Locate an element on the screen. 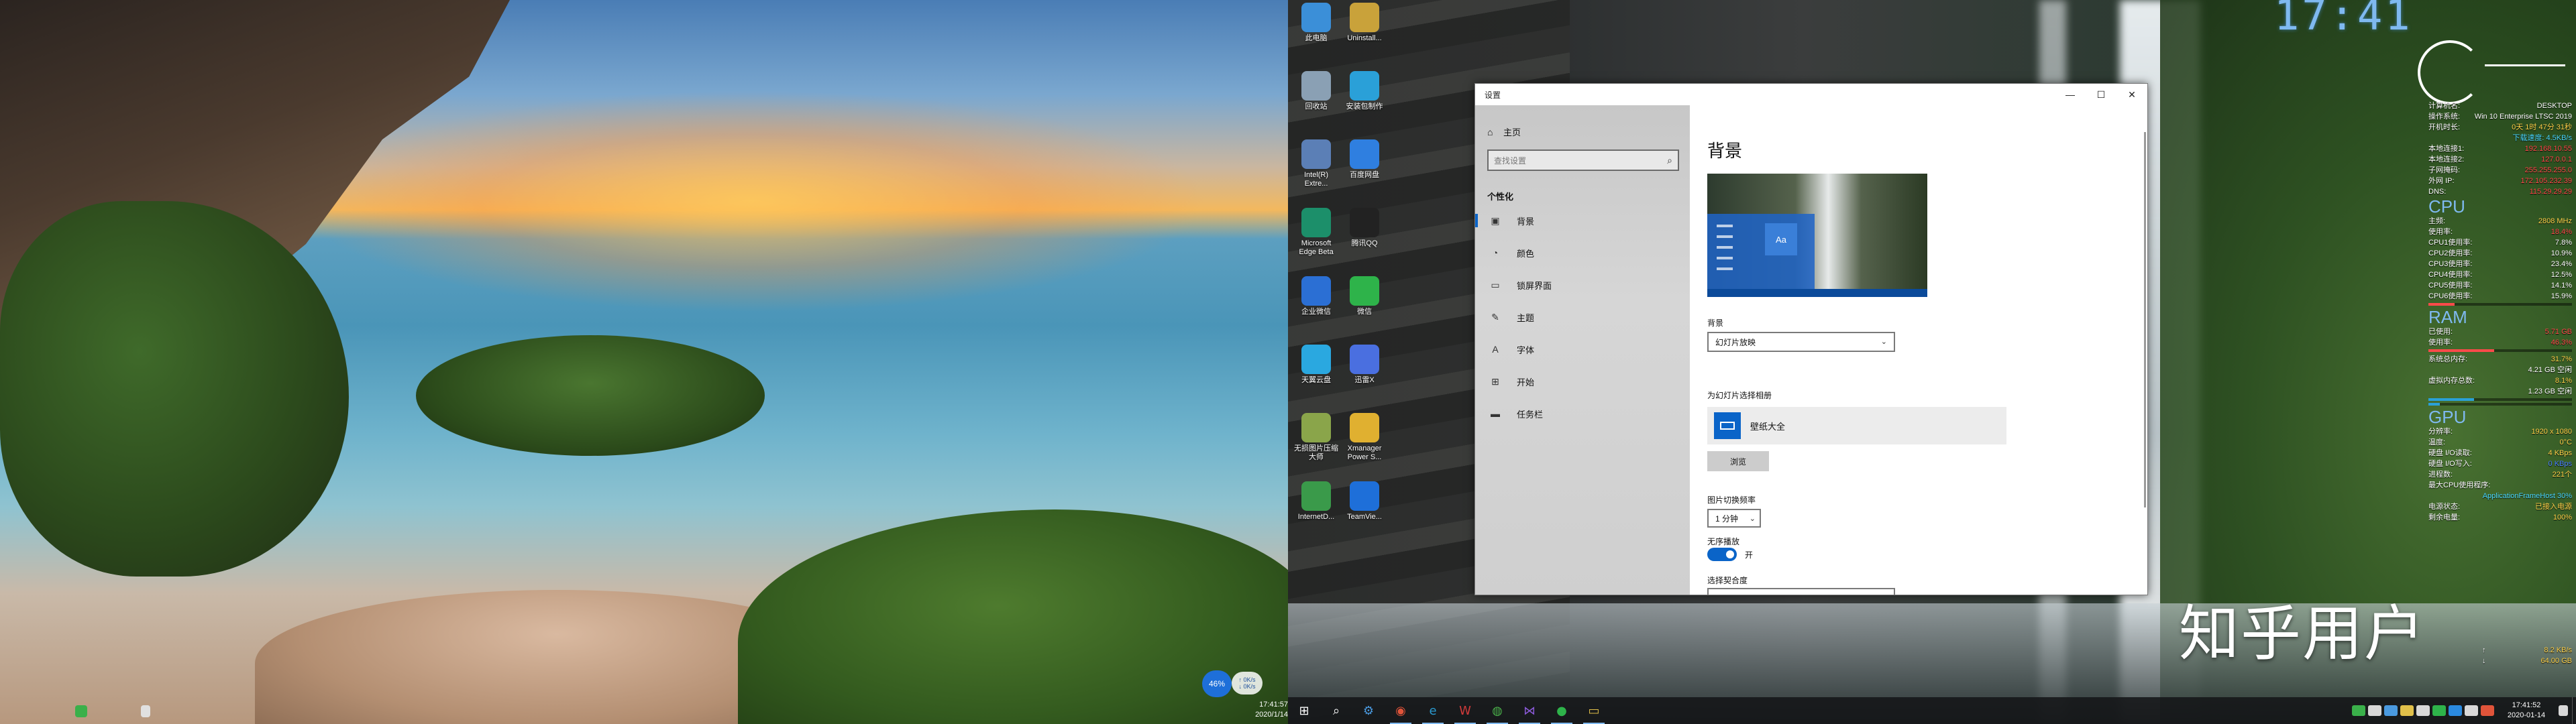 The image size is (2576, 724). qq-icon is located at coordinates (1364, 222).